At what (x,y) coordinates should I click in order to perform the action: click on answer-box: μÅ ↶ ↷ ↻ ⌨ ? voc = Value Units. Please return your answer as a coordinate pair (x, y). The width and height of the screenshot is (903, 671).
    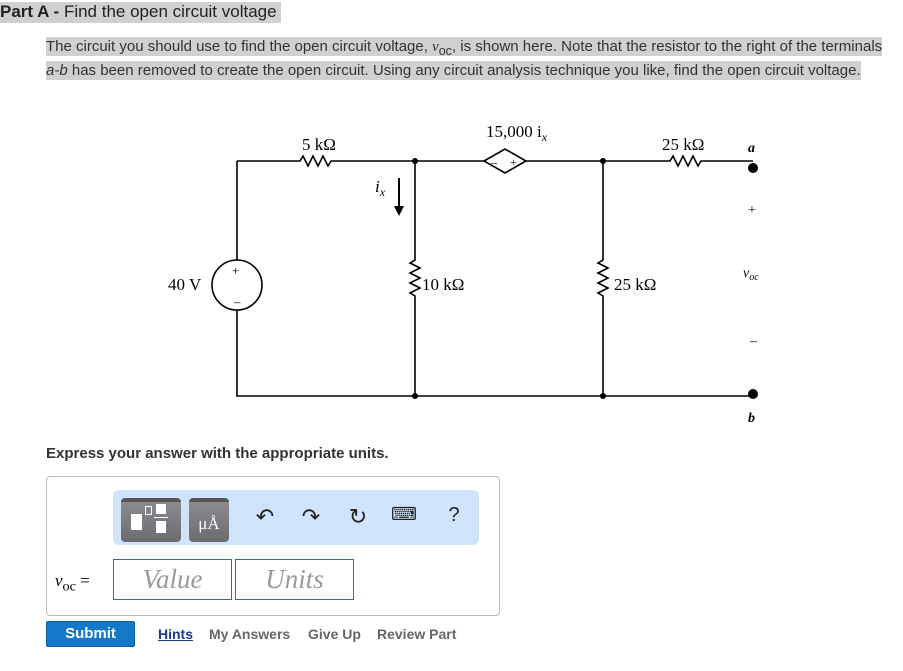
    Looking at the image, I should click on (273, 546).